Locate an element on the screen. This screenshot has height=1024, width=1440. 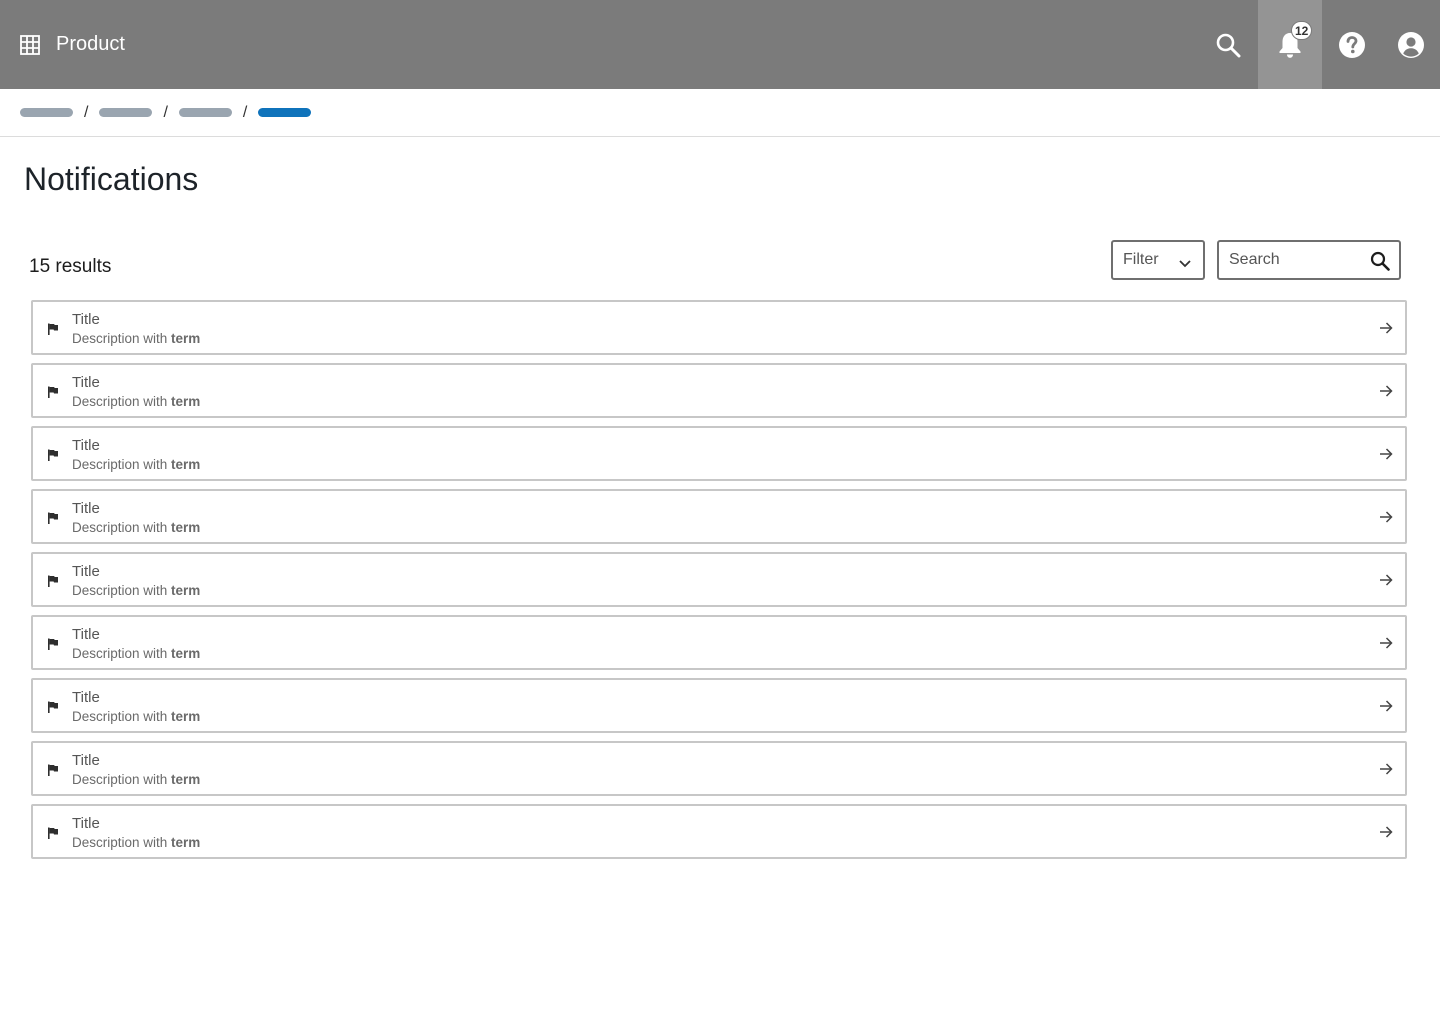
page-title: Notifications is located at coordinates (111, 179).